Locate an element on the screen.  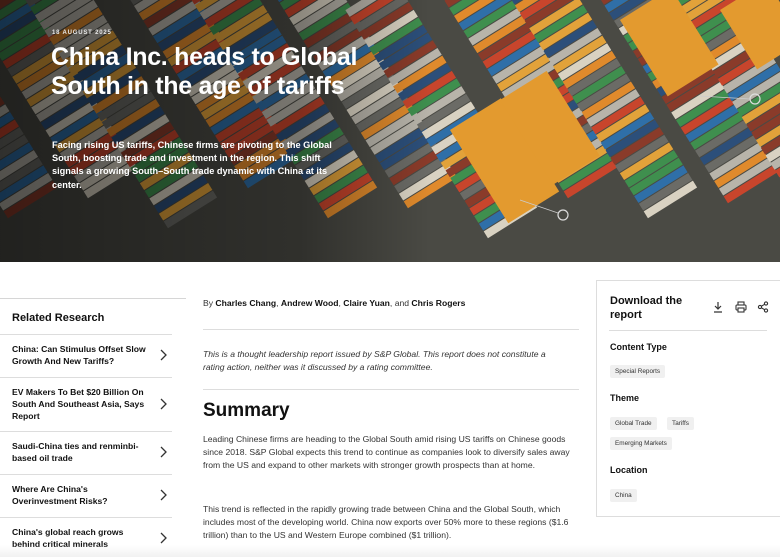
related-item: Where Are China's Overinvestment Risks? is located at coordinates (86, 495).